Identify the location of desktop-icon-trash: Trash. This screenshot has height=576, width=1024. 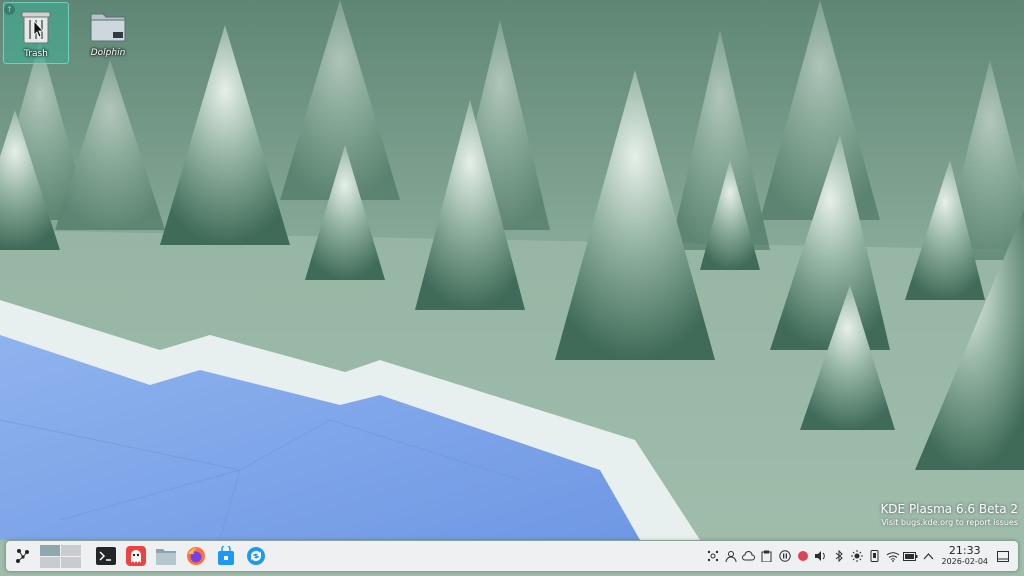
(36, 33).